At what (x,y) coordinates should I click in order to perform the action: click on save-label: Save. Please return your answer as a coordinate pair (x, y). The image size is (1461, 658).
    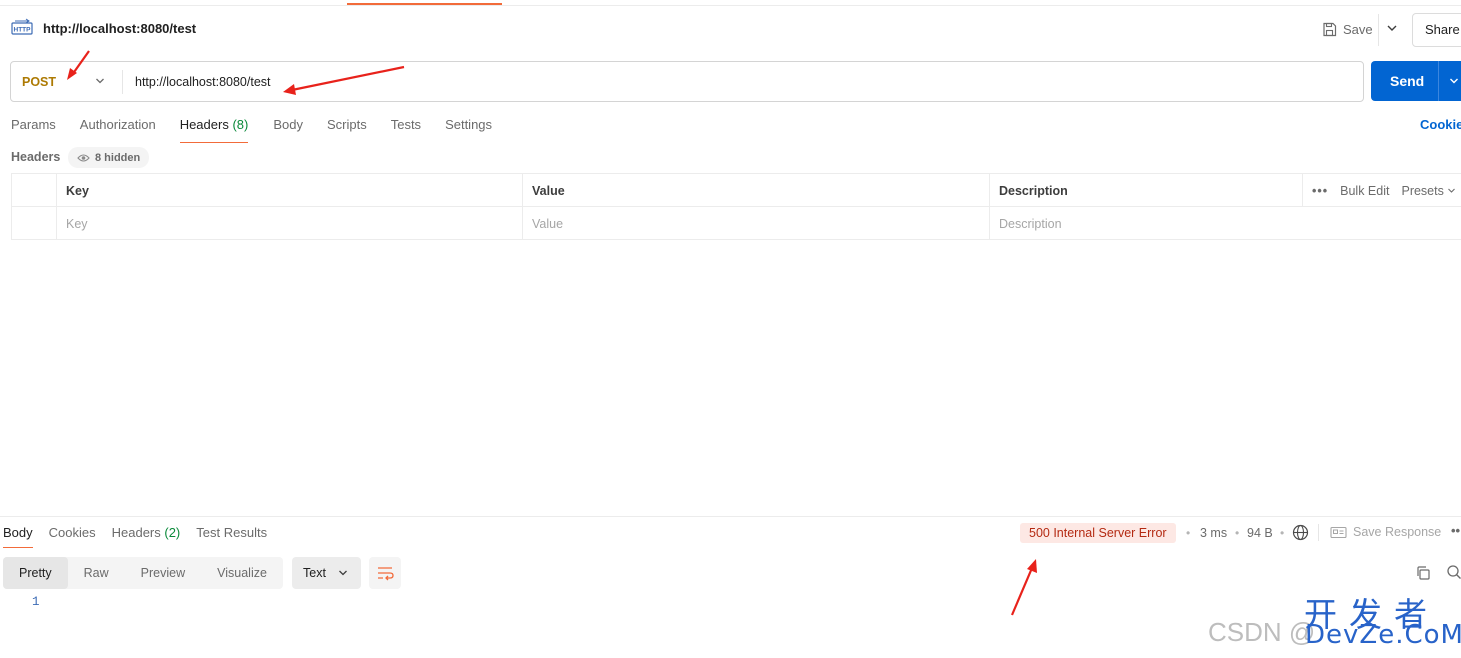
    Looking at the image, I should click on (1358, 29).